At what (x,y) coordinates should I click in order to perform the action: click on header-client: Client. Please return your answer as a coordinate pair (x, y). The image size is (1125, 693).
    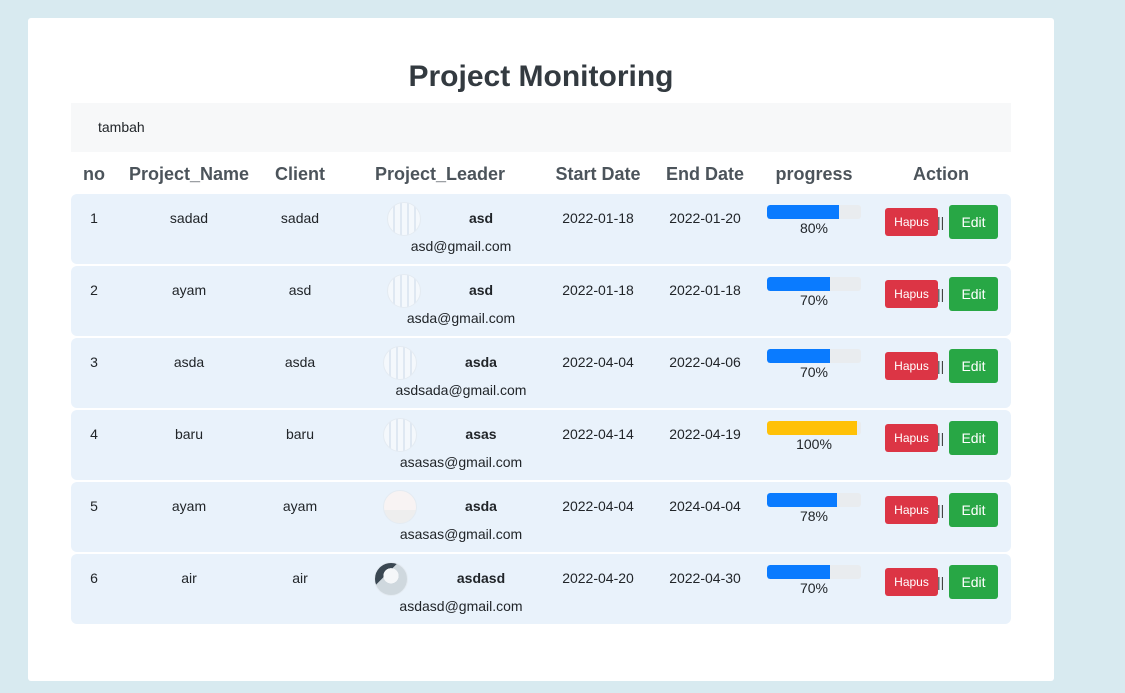
    Looking at the image, I should click on (300, 174).